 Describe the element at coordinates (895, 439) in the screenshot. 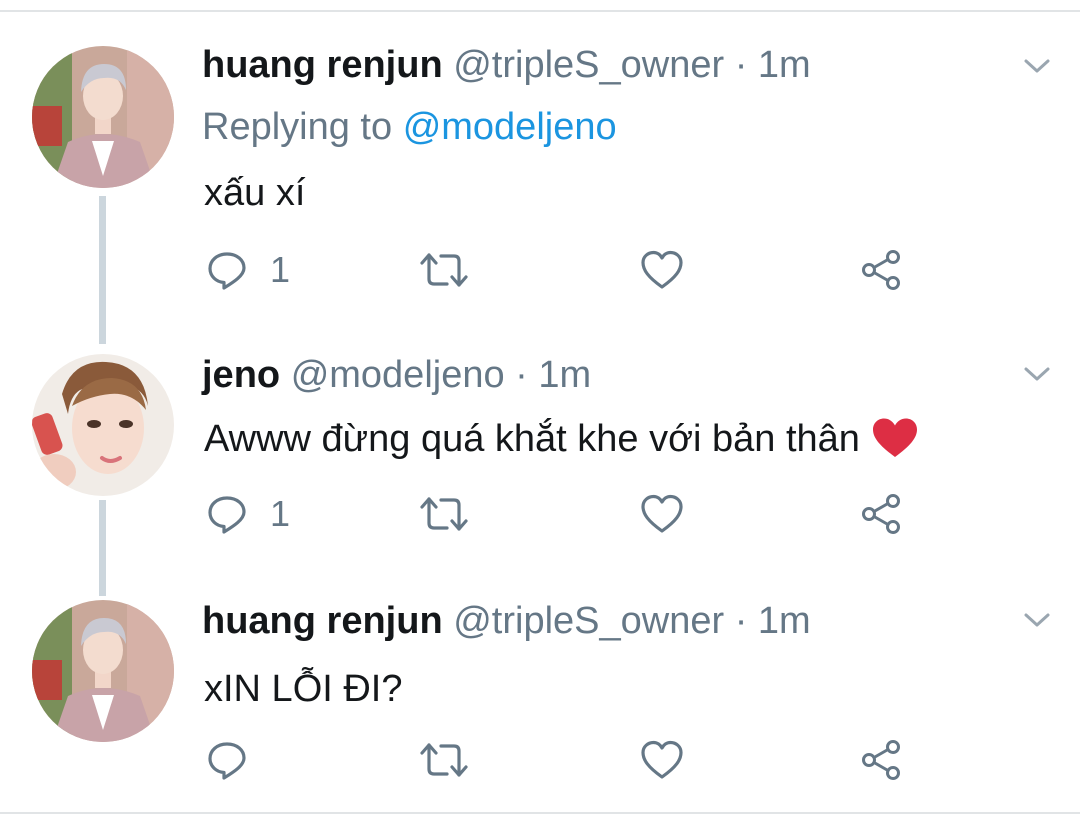

I see `red-heart-emoji` at that location.